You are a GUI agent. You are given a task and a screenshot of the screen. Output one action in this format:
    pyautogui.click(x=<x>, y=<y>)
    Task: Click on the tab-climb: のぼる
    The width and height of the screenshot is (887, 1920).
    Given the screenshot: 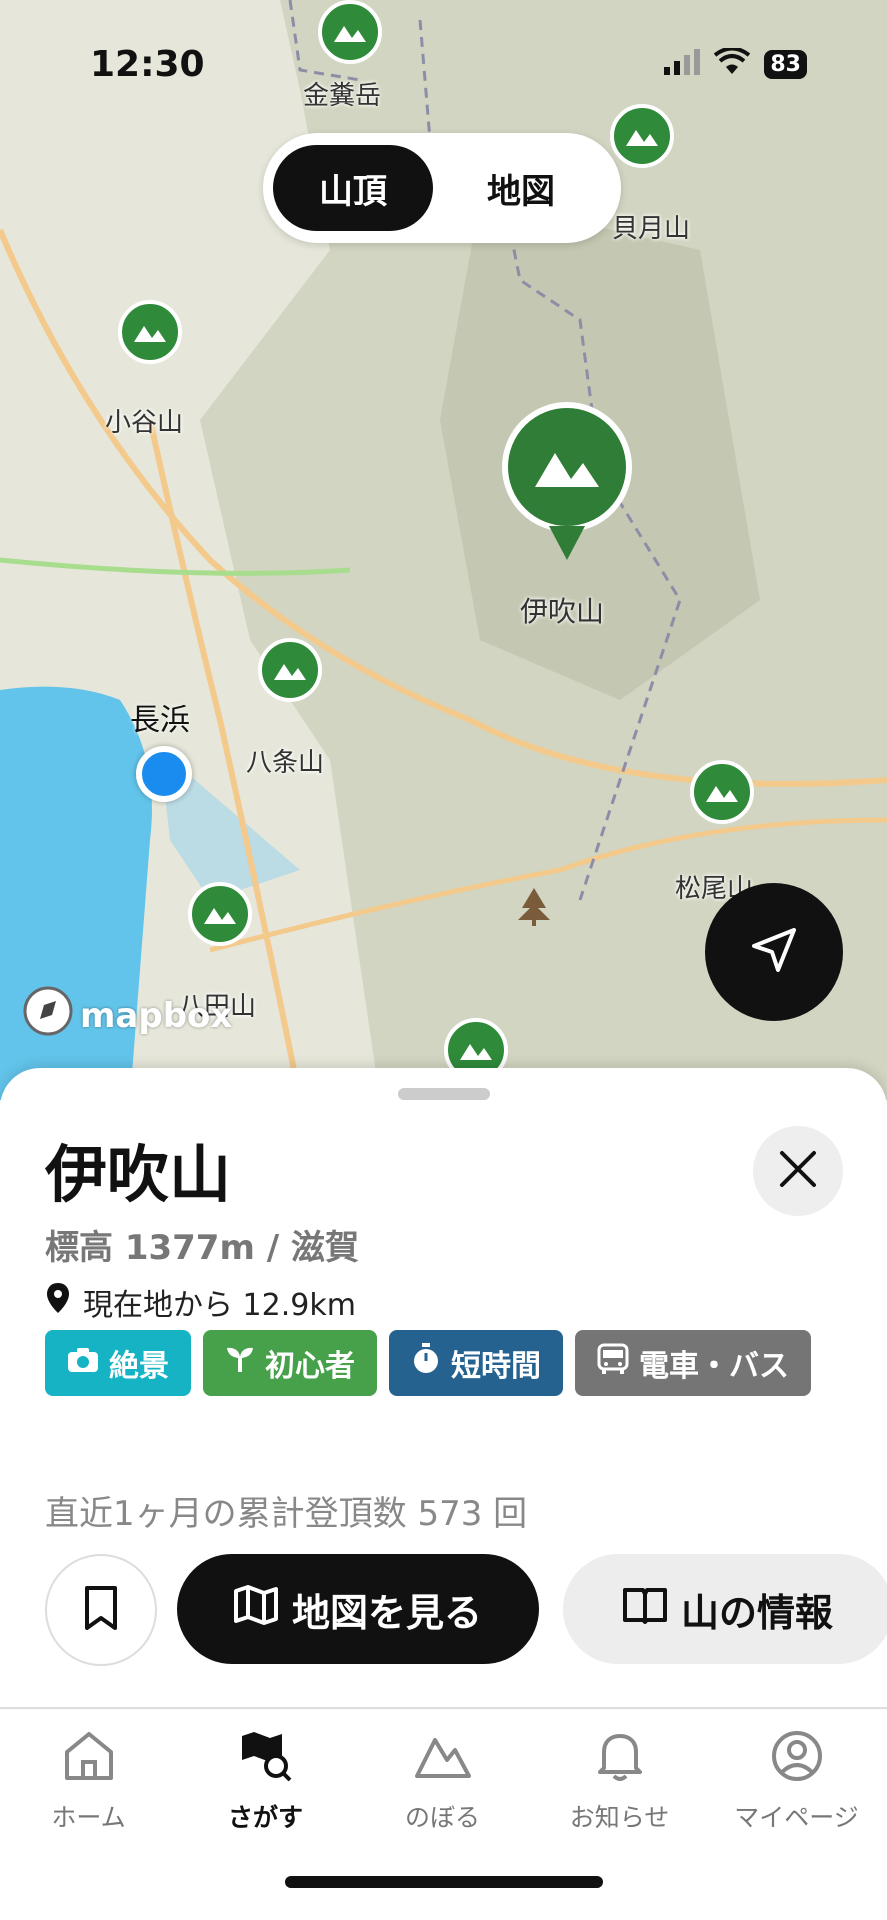 What is the action you would take?
    pyautogui.click(x=442, y=1782)
    